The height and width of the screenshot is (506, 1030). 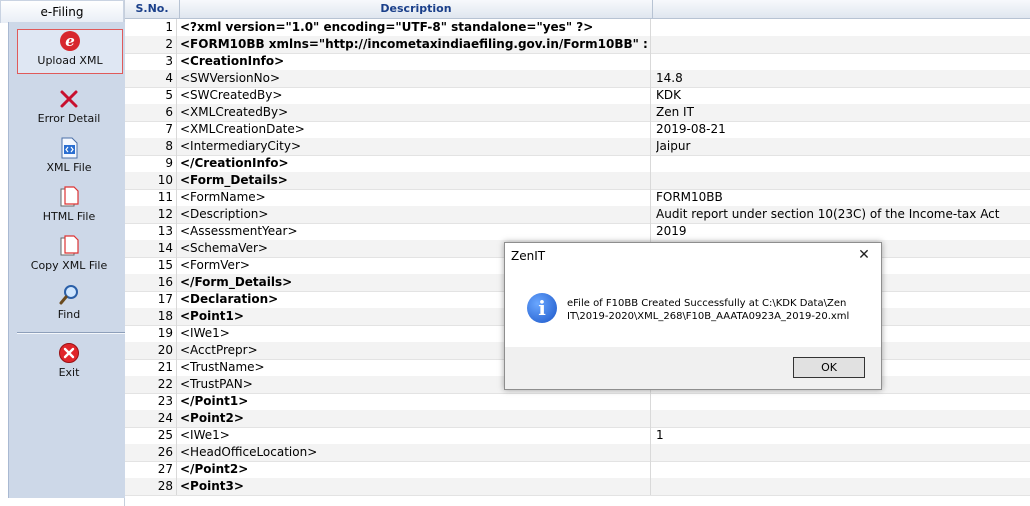 I want to click on row-sno-cell: 15, so click(x=151, y=265).